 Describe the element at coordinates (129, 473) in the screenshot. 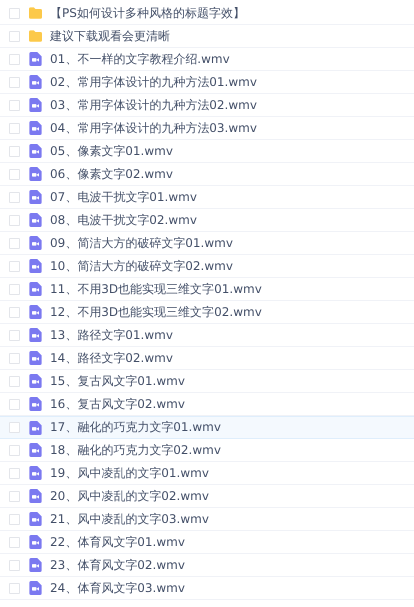

I see `file-name: 19、风中凌乱的文字01.wmv` at that location.